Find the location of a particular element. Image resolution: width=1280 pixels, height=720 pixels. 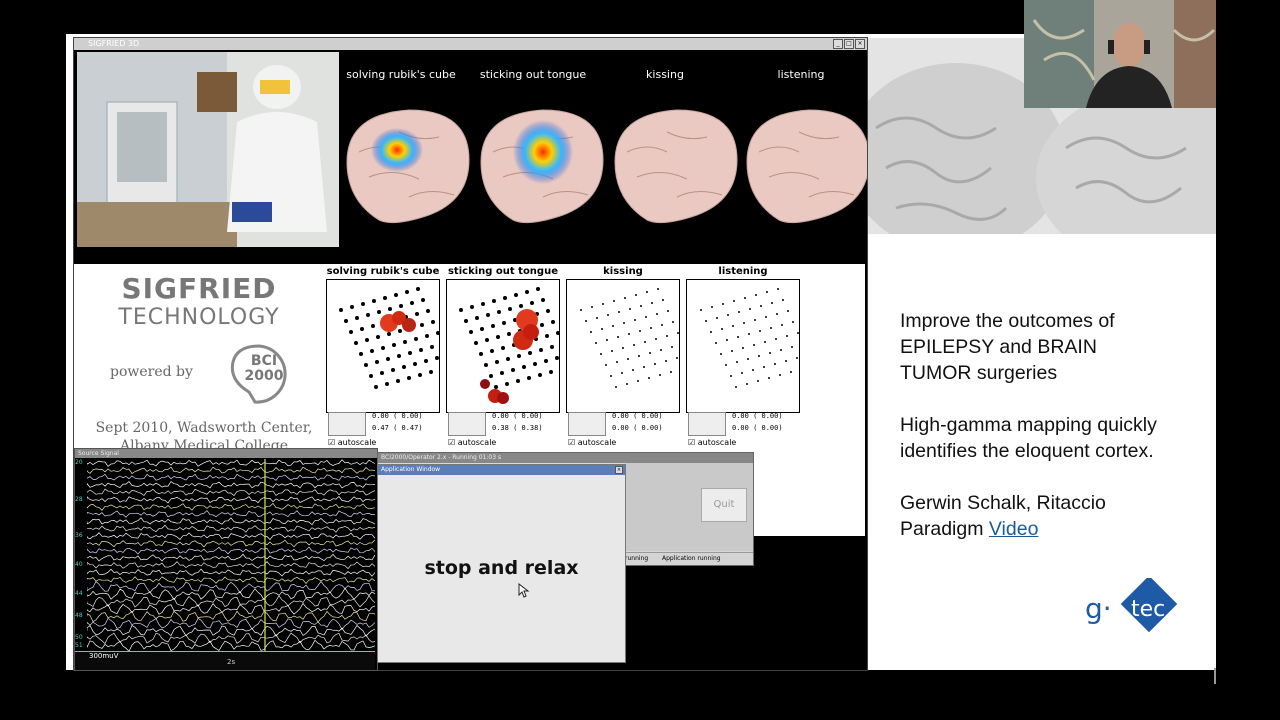

mouse-cursor-icon is located at coordinates (524, 590).